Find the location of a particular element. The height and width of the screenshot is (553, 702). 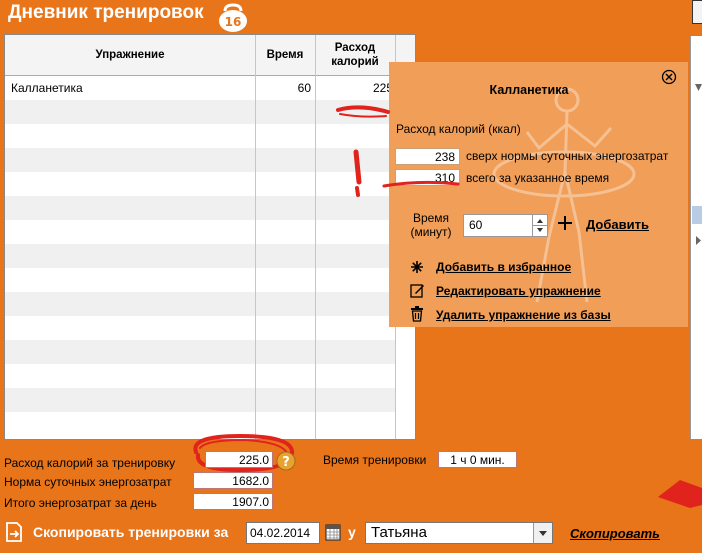

time-value: 60 is located at coordinates (476, 225).